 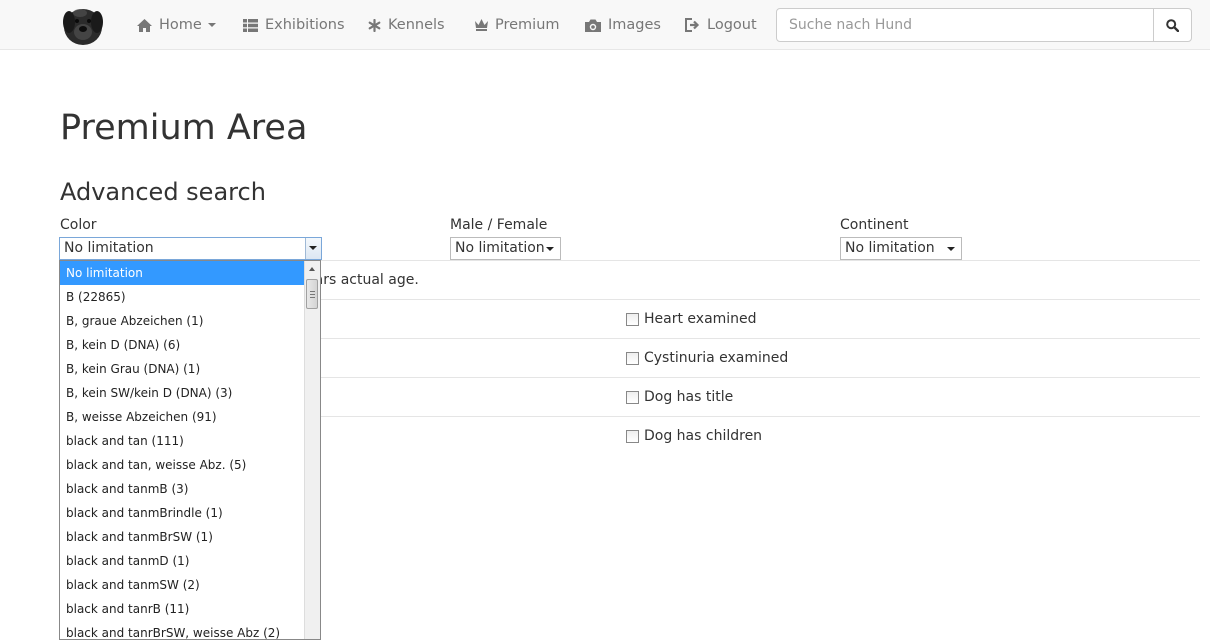 What do you see at coordinates (182, 345) in the screenshot?
I see `color-option: B, kein D (DNA) (6)` at bounding box center [182, 345].